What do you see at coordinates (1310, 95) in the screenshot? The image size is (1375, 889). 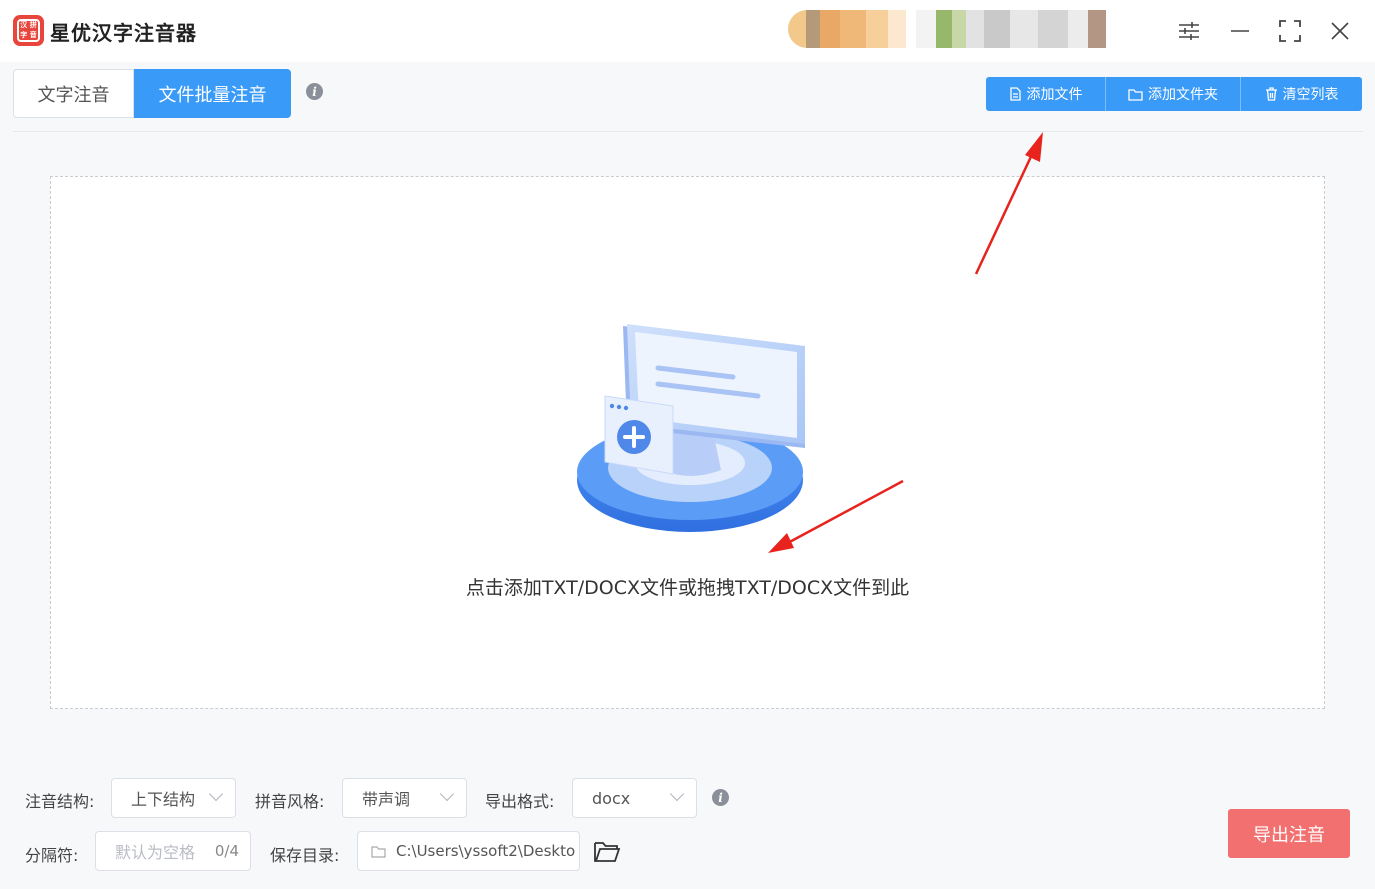 I see `clear-list-label: 清空列表` at bounding box center [1310, 95].